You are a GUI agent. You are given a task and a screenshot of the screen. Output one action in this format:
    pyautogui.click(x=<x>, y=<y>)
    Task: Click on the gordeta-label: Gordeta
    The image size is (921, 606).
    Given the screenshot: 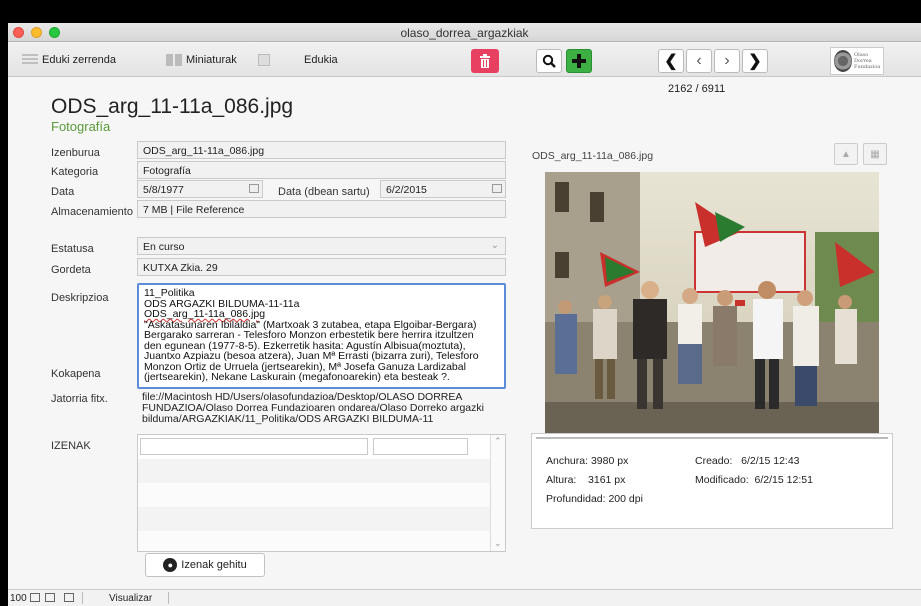 What is the action you would take?
    pyautogui.click(x=71, y=270)
    